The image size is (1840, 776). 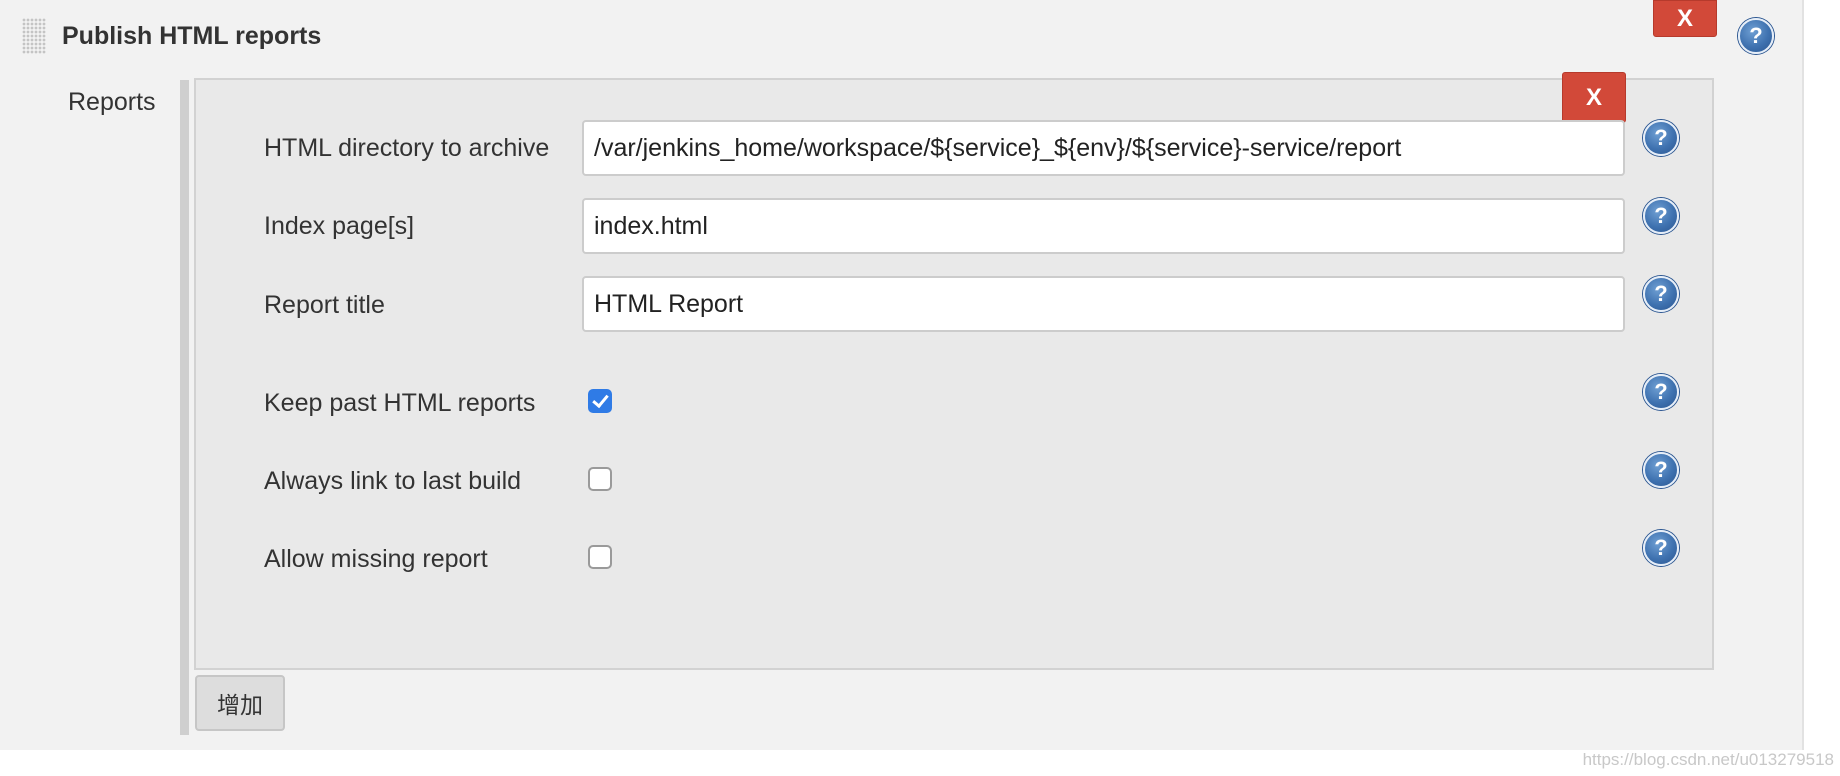 I want to click on section-title: Publish HTML reports, so click(x=192, y=36).